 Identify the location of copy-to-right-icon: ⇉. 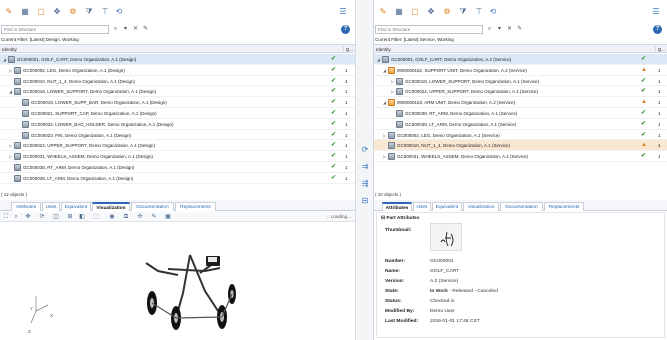
(365, 166).